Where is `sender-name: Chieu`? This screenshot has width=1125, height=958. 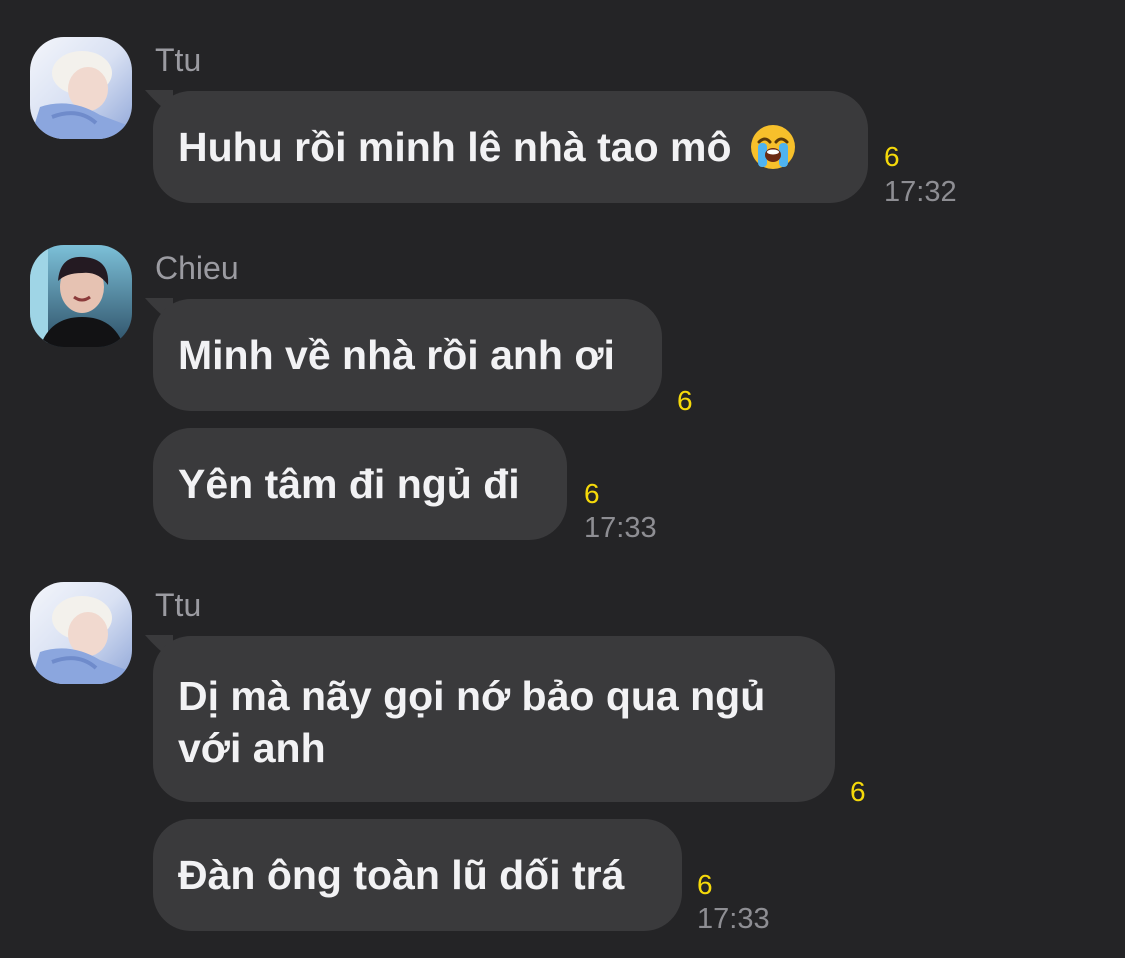 sender-name: Chieu is located at coordinates (197, 268).